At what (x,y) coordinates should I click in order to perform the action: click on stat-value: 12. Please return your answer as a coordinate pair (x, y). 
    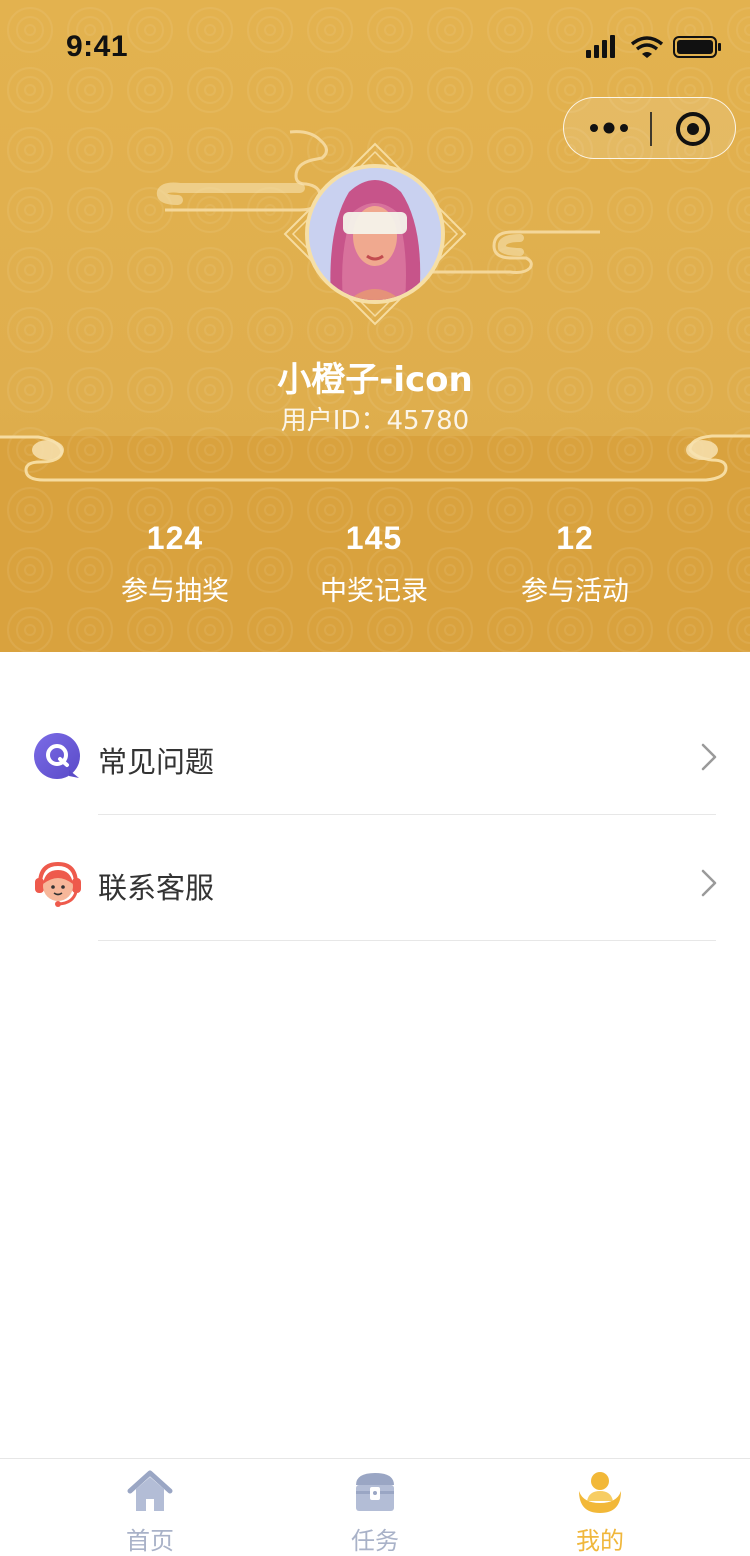
    Looking at the image, I should click on (575, 538).